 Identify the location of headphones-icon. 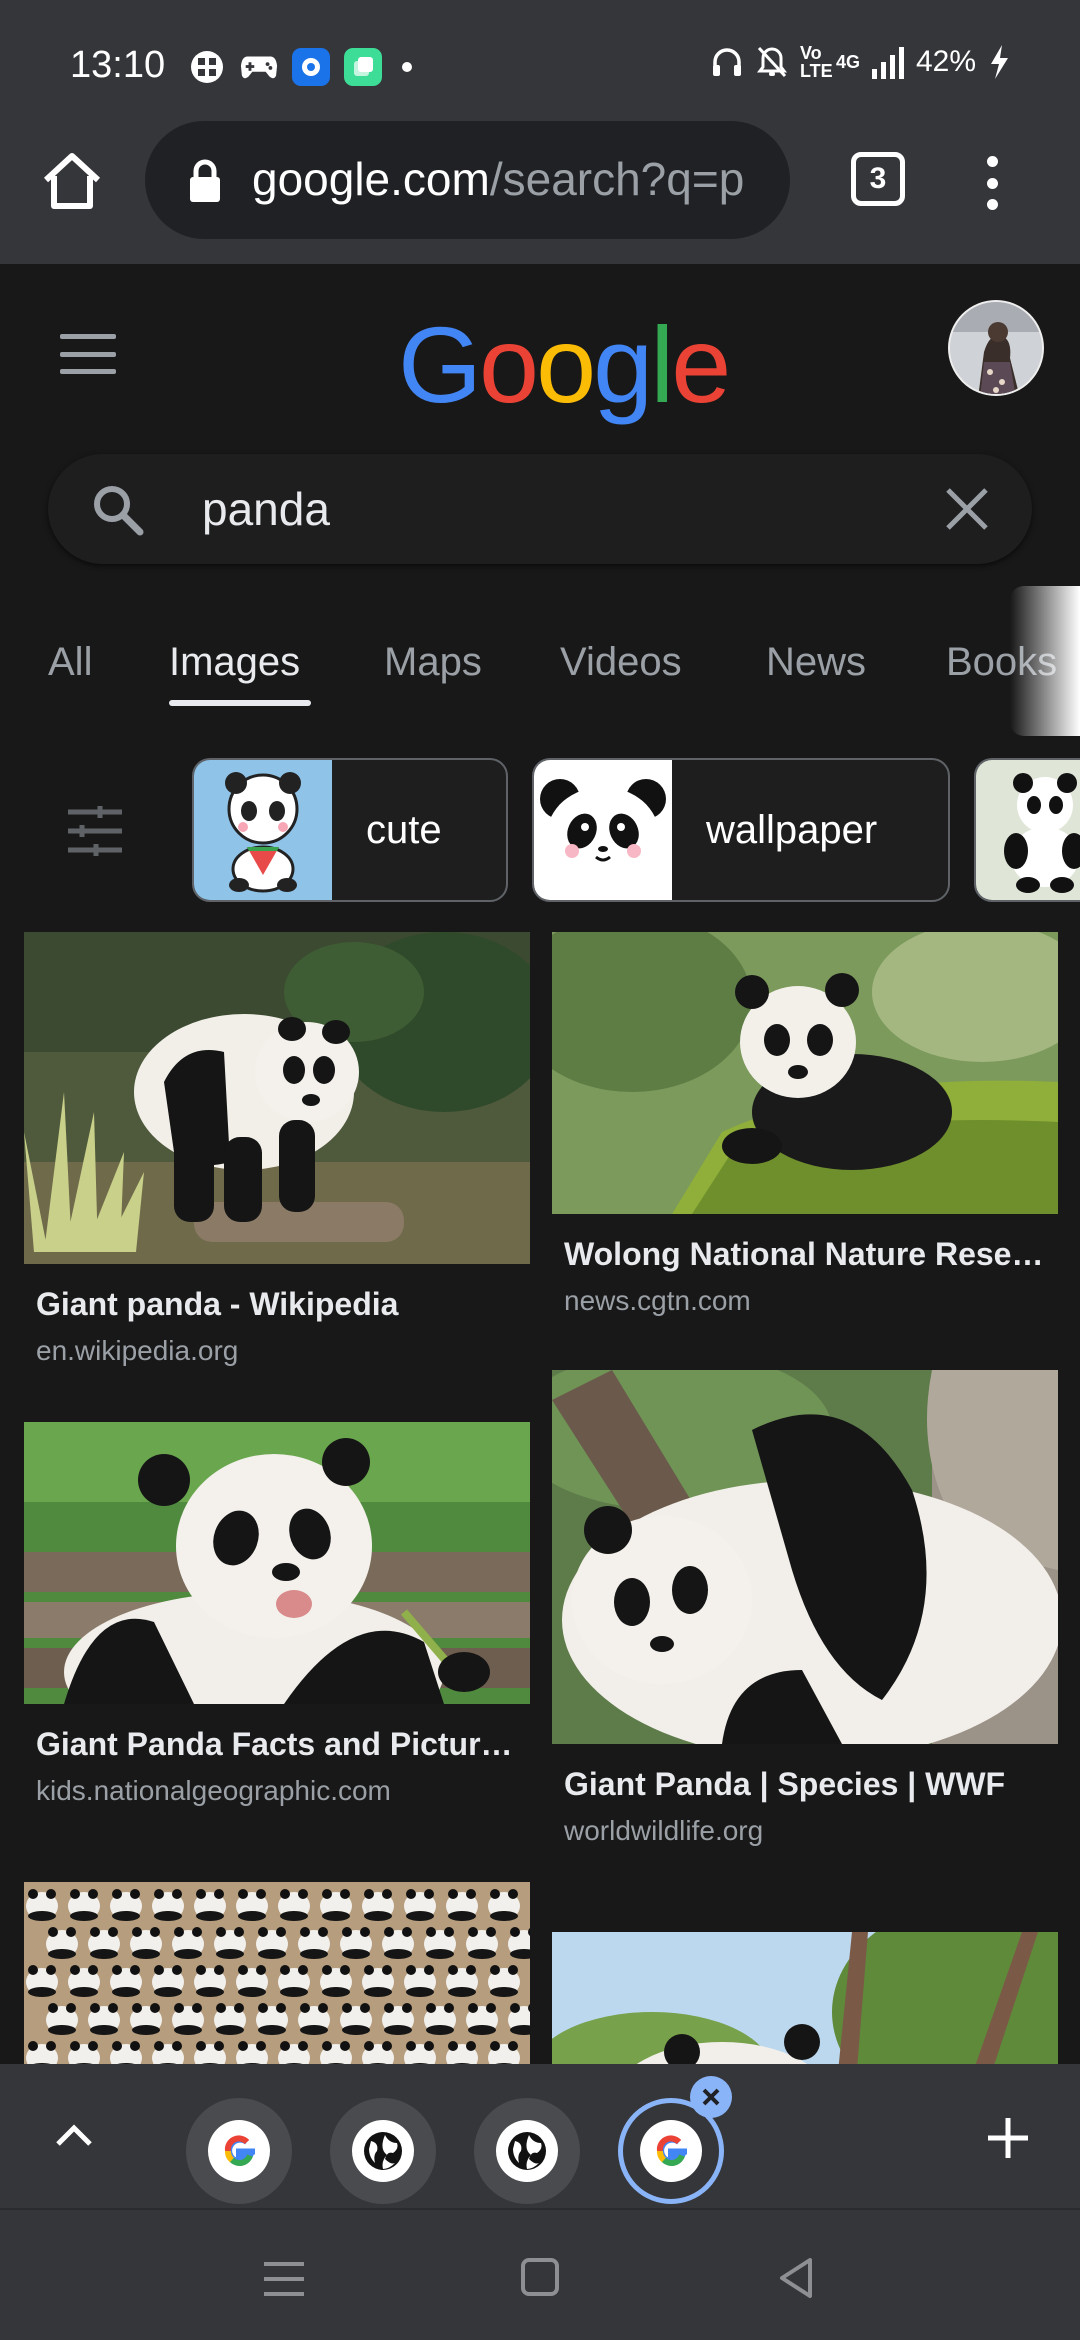
(726, 62).